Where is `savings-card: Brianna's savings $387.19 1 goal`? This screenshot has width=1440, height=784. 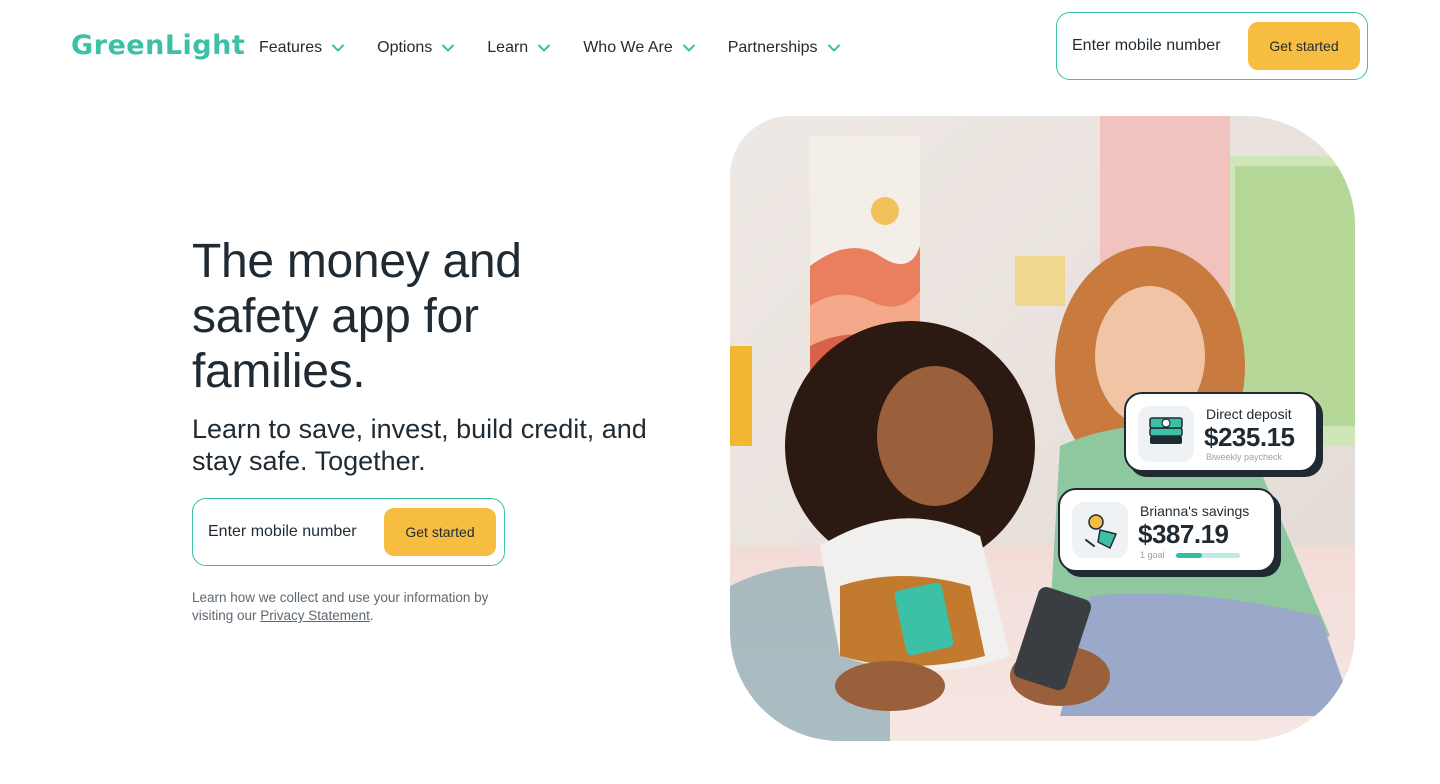
savings-card: Brianna's savings $387.19 1 goal is located at coordinates (1167, 530).